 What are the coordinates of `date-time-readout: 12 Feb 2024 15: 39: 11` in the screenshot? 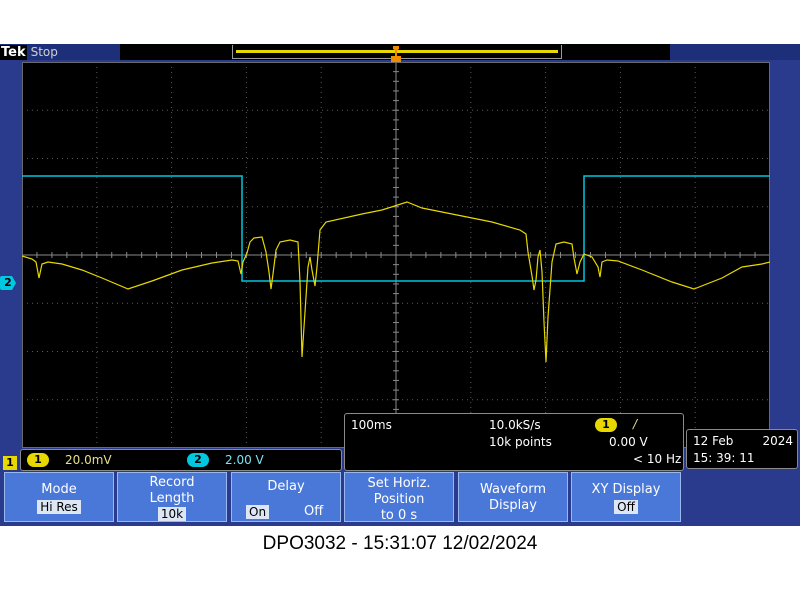 It's located at (742, 449).